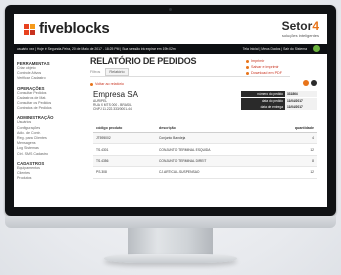 Image resolution: width=341 pixels, height=275 pixels. Describe the element at coordinates (301, 94) in the screenshot. I see `meta-value: 331864` at that location.